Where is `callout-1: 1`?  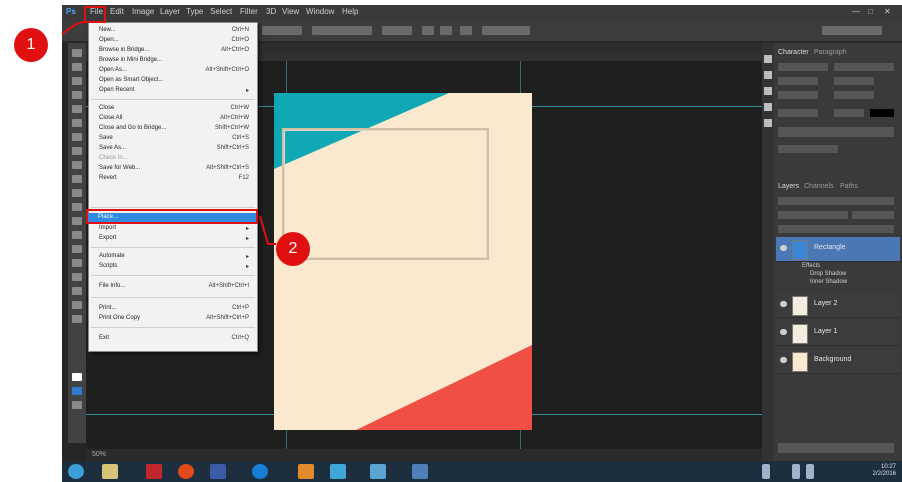
callout-1: 1 is located at coordinates (31, 45).